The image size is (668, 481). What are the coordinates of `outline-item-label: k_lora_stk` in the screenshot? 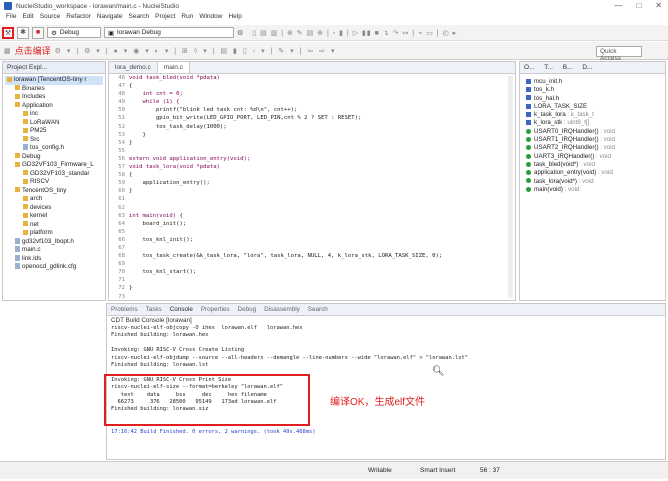 It's located at (548, 123).